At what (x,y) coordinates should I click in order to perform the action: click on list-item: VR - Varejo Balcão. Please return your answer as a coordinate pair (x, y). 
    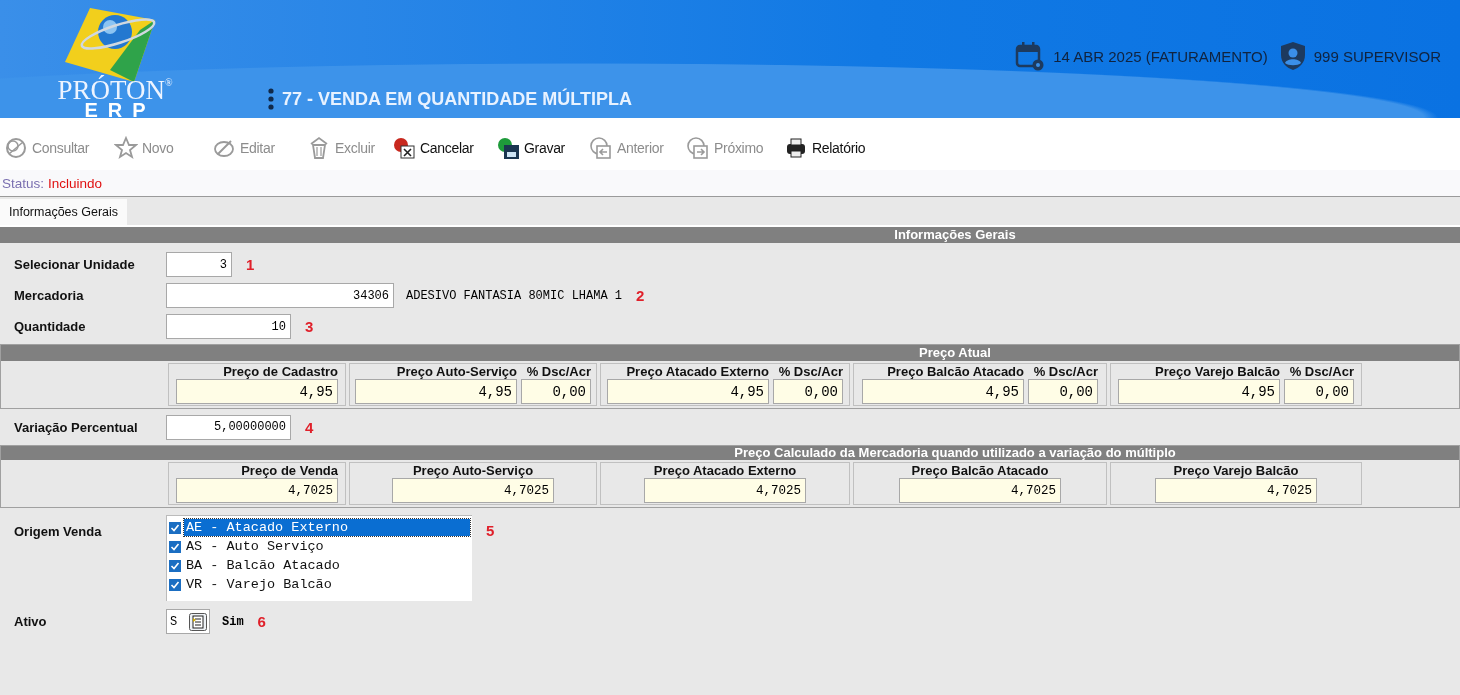
    Looking at the image, I should click on (327, 584).